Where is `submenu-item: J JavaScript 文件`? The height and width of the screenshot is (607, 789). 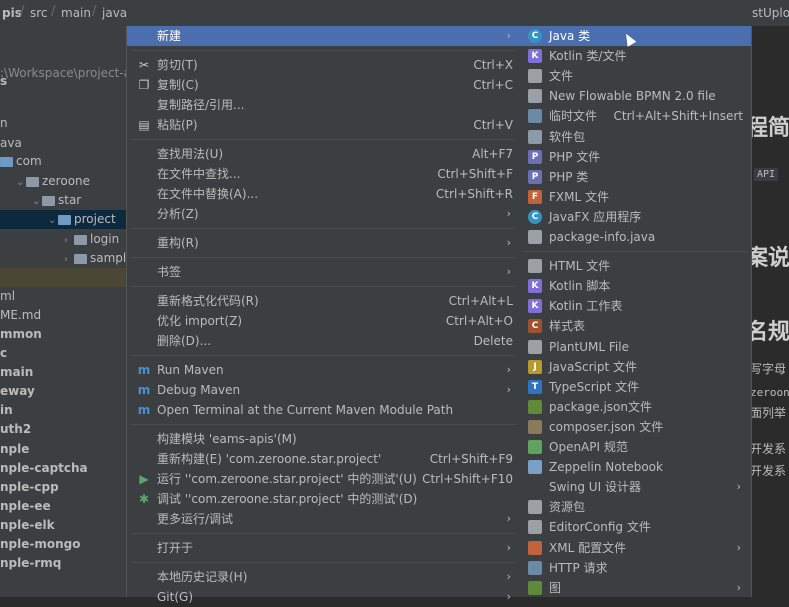 submenu-item: J JavaScript 文件 is located at coordinates (635, 367).